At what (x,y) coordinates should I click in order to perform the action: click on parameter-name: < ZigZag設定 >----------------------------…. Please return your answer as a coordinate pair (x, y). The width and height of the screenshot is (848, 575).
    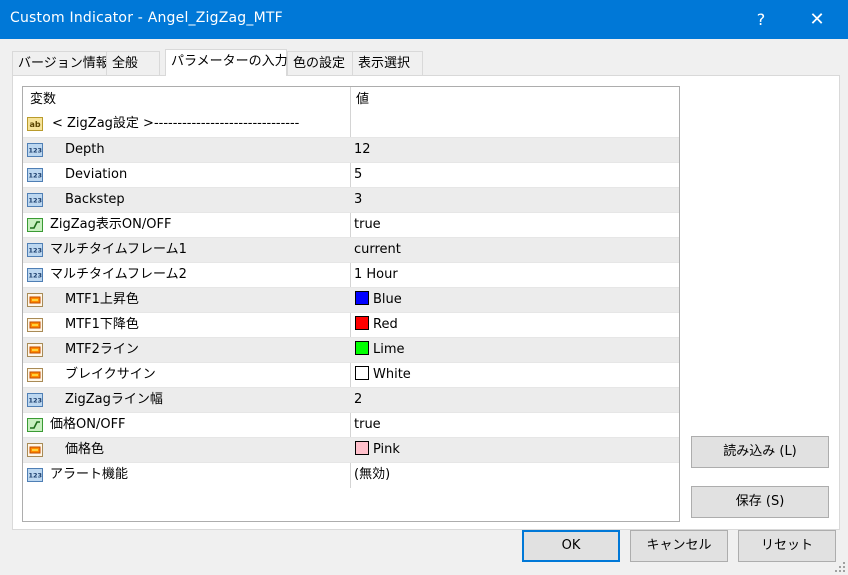
    Looking at the image, I should click on (176, 123).